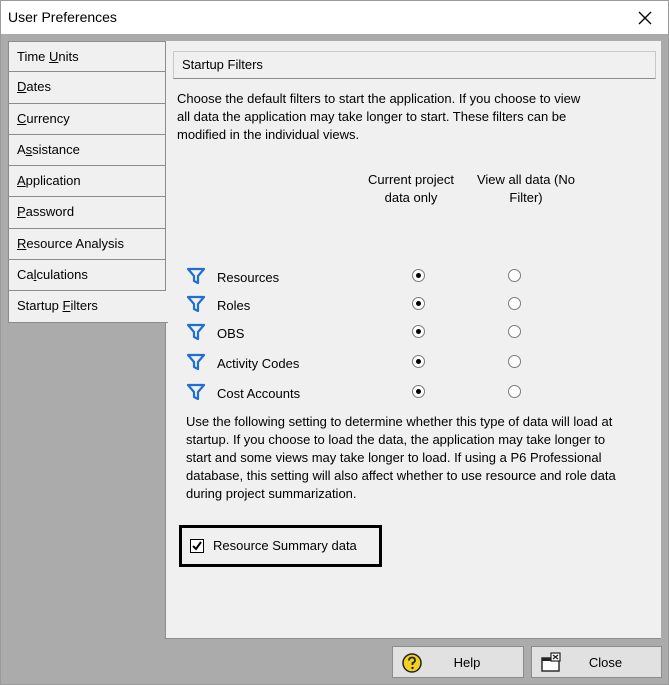 This screenshot has height=685, width=669. Describe the element at coordinates (234, 305) in the screenshot. I see `filter-row-label: Roles` at that location.